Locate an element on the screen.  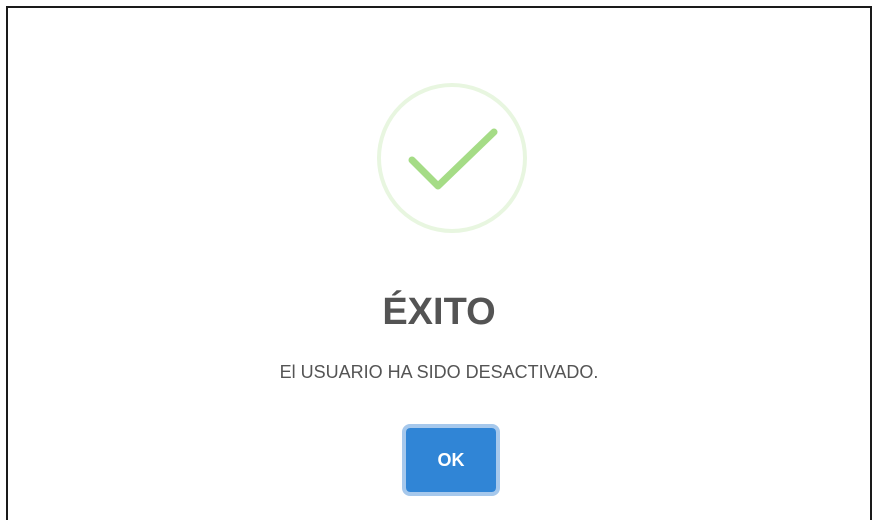
ok-button-label: OK is located at coordinates (451, 460).